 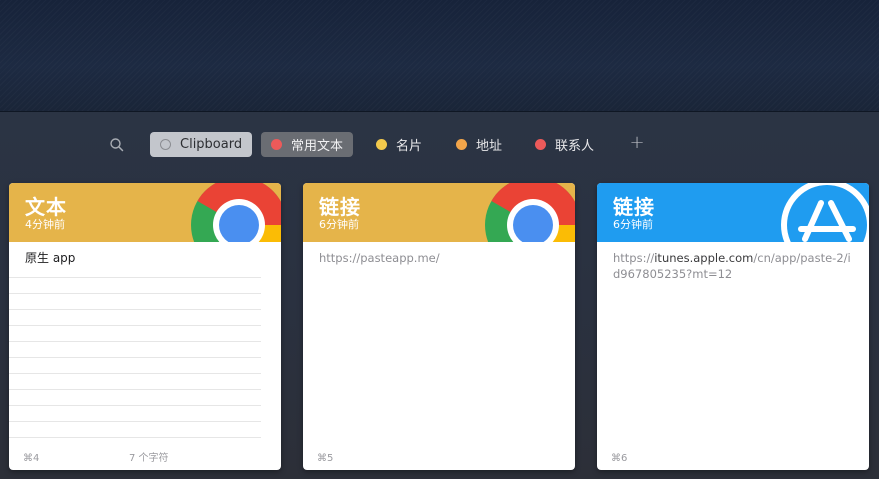 What do you see at coordinates (409, 146) in the screenshot?
I see `pinboard-label: 名片` at bounding box center [409, 146].